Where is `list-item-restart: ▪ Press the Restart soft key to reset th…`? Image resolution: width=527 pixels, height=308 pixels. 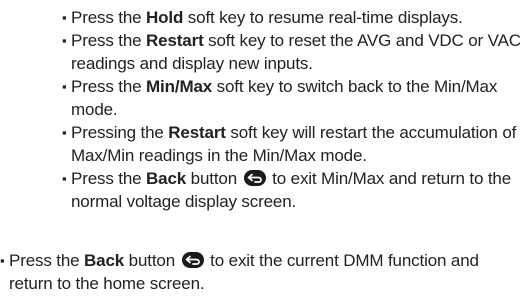 list-item-restart: ▪ Press the Restart soft key to reset th… is located at coordinates (292, 52).